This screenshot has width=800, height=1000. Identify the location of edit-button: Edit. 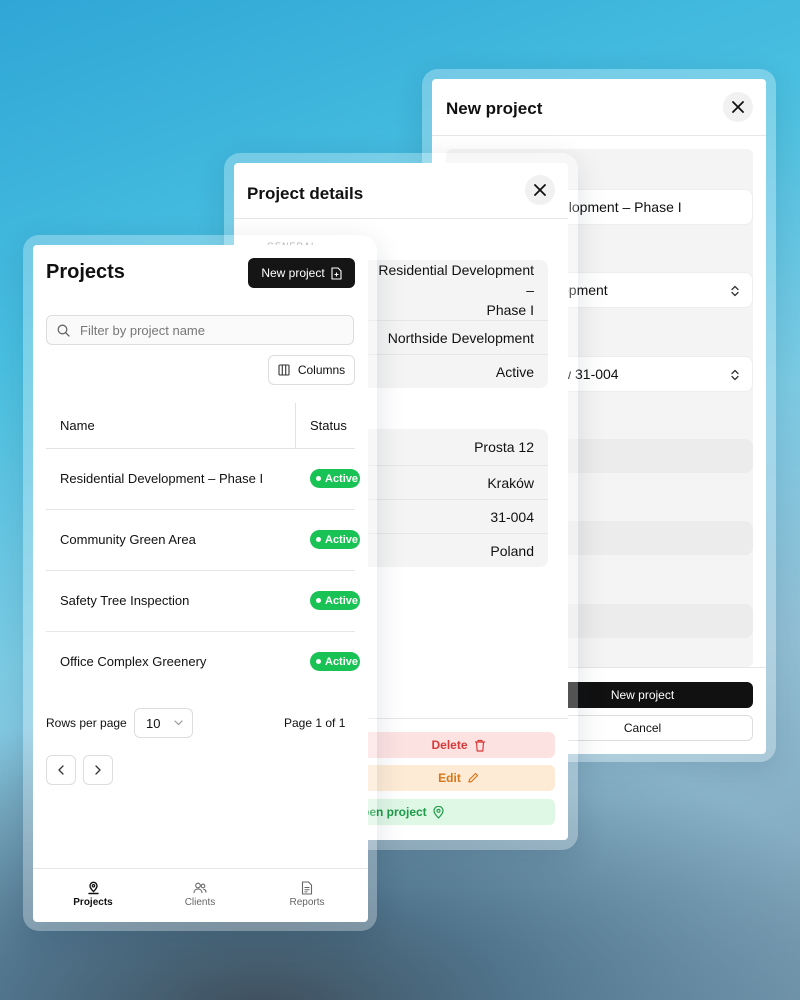
(458, 778).